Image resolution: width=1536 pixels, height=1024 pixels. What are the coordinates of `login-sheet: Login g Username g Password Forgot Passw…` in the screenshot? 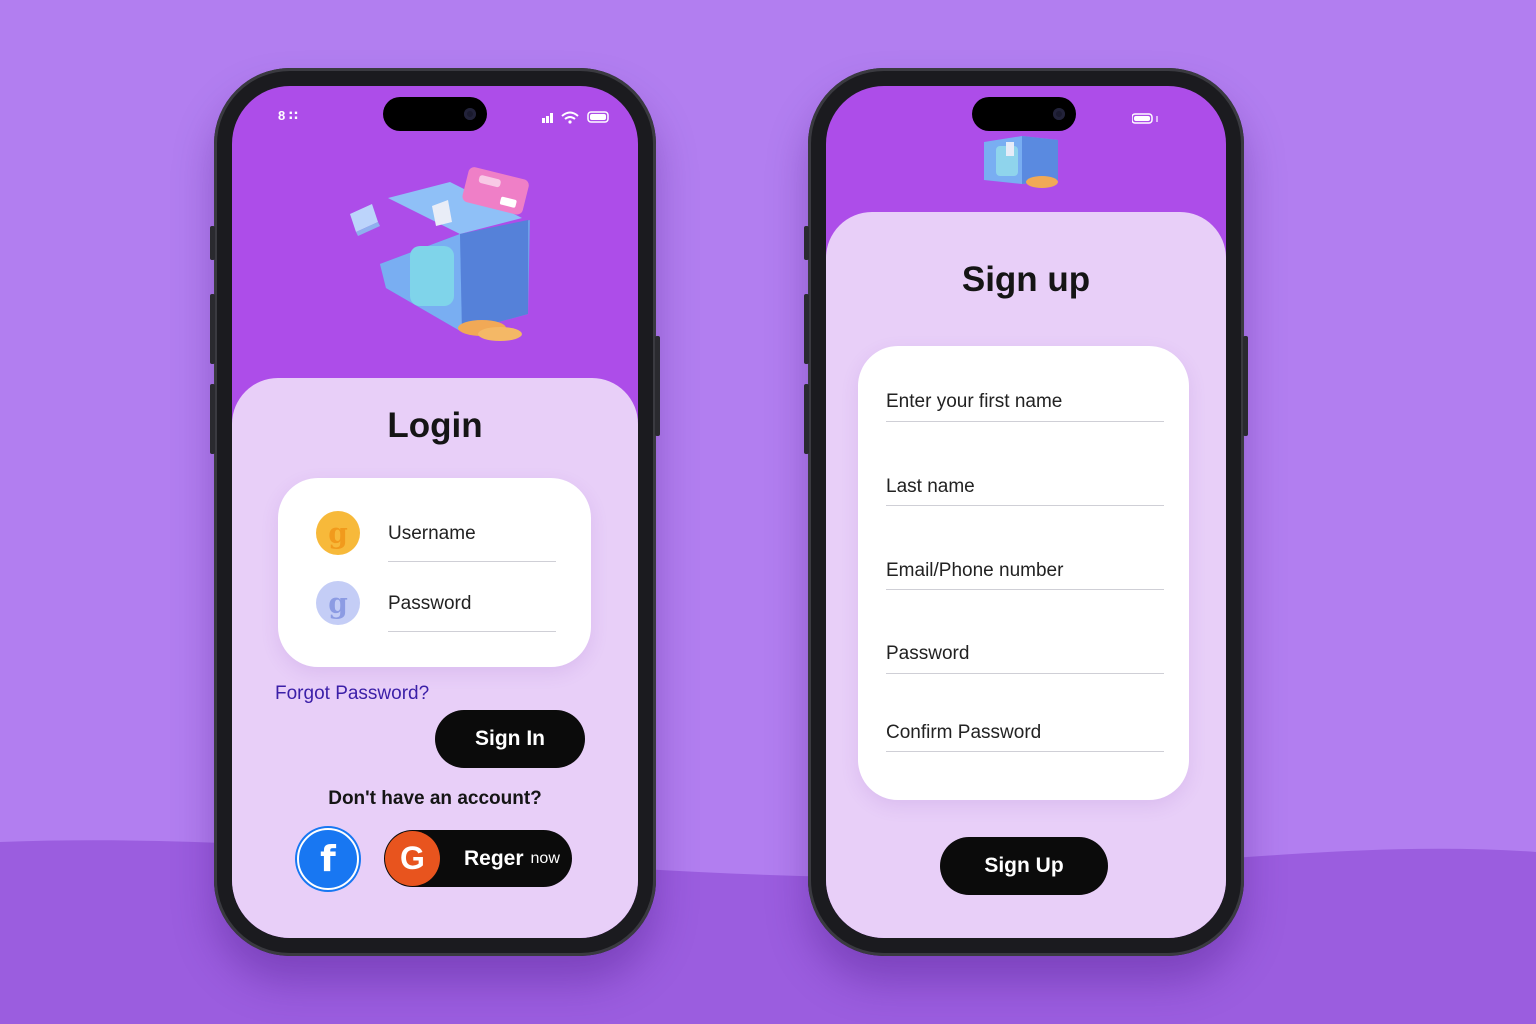 It's located at (435, 658).